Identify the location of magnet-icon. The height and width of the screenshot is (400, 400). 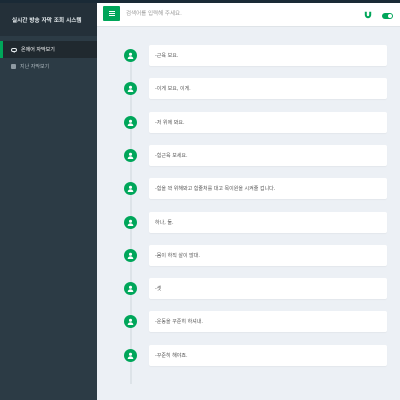
(368, 15).